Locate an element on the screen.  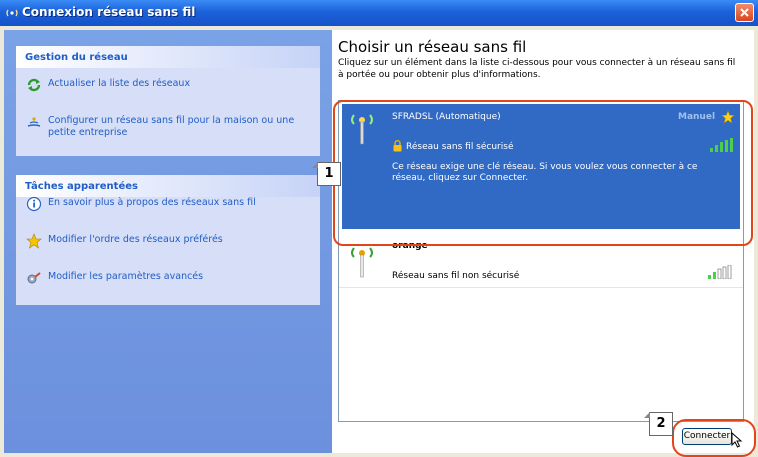
info-icon is located at coordinates (34, 204).